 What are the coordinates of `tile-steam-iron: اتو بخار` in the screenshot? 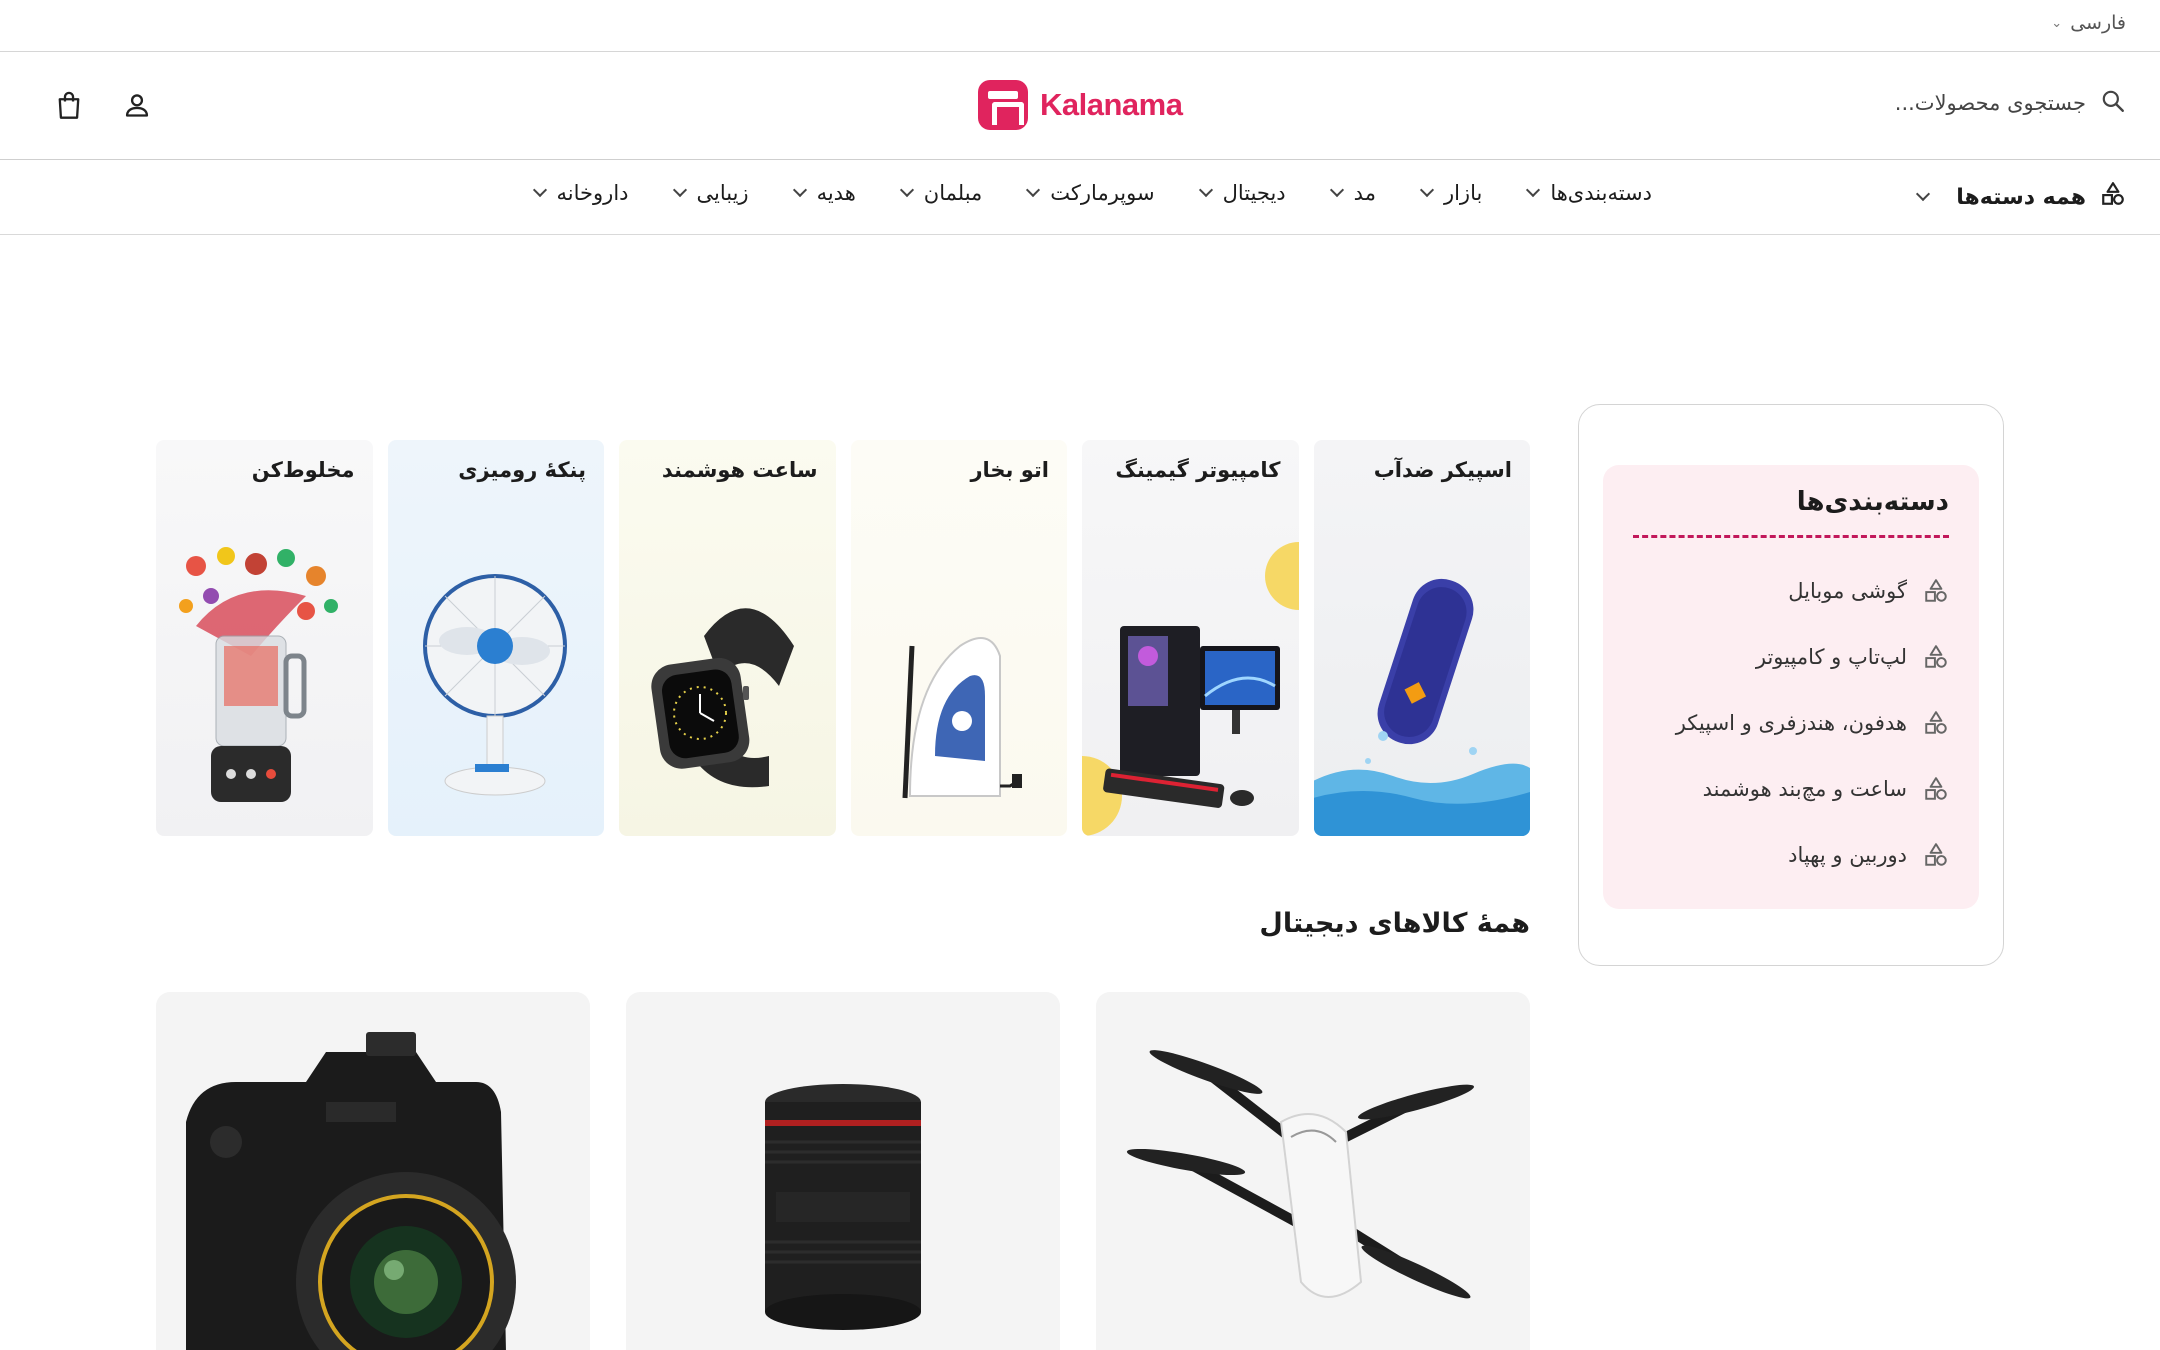 It's located at (958, 638).